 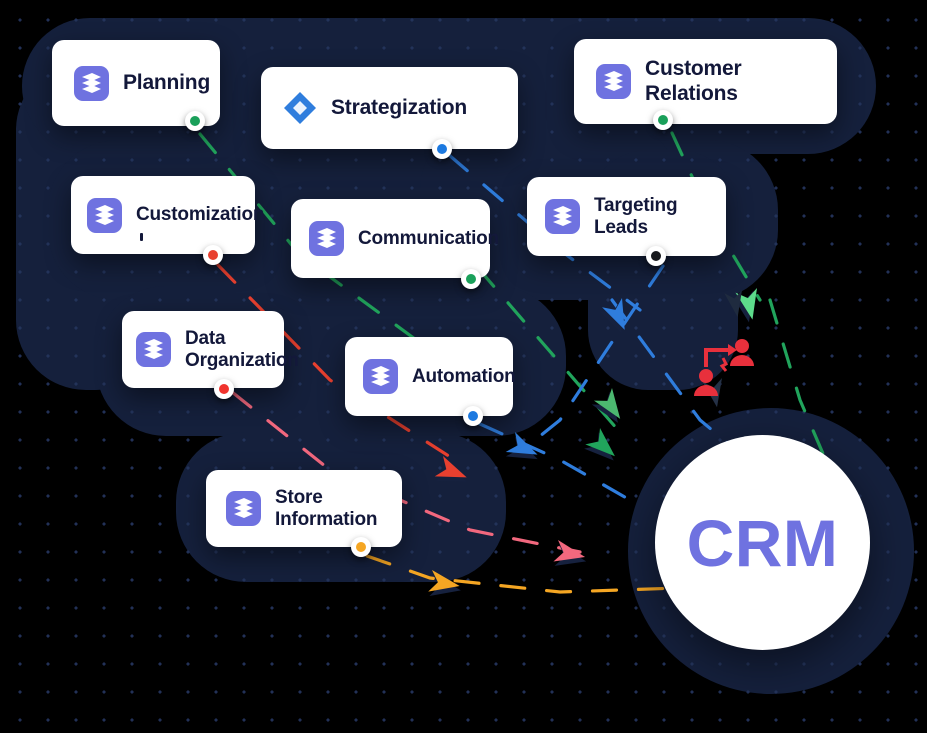 What do you see at coordinates (361, 547) in the screenshot?
I see `status-dot-store-information` at bounding box center [361, 547].